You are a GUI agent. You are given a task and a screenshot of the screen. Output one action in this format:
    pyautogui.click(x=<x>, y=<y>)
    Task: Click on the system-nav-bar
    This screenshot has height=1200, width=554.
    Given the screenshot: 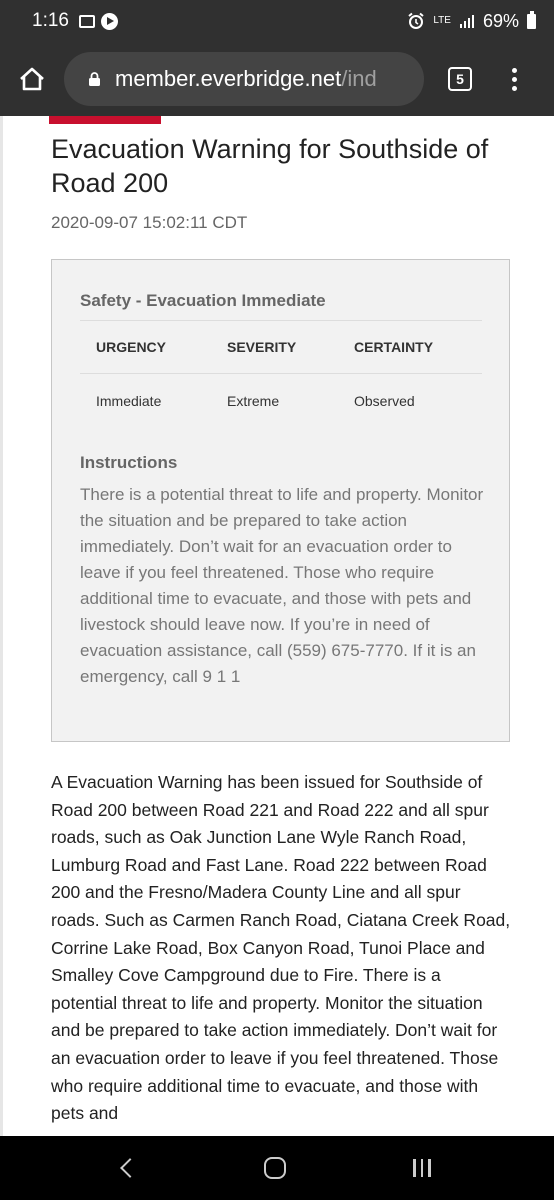 What is the action you would take?
    pyautogui.click(x=277, y=1168)
    